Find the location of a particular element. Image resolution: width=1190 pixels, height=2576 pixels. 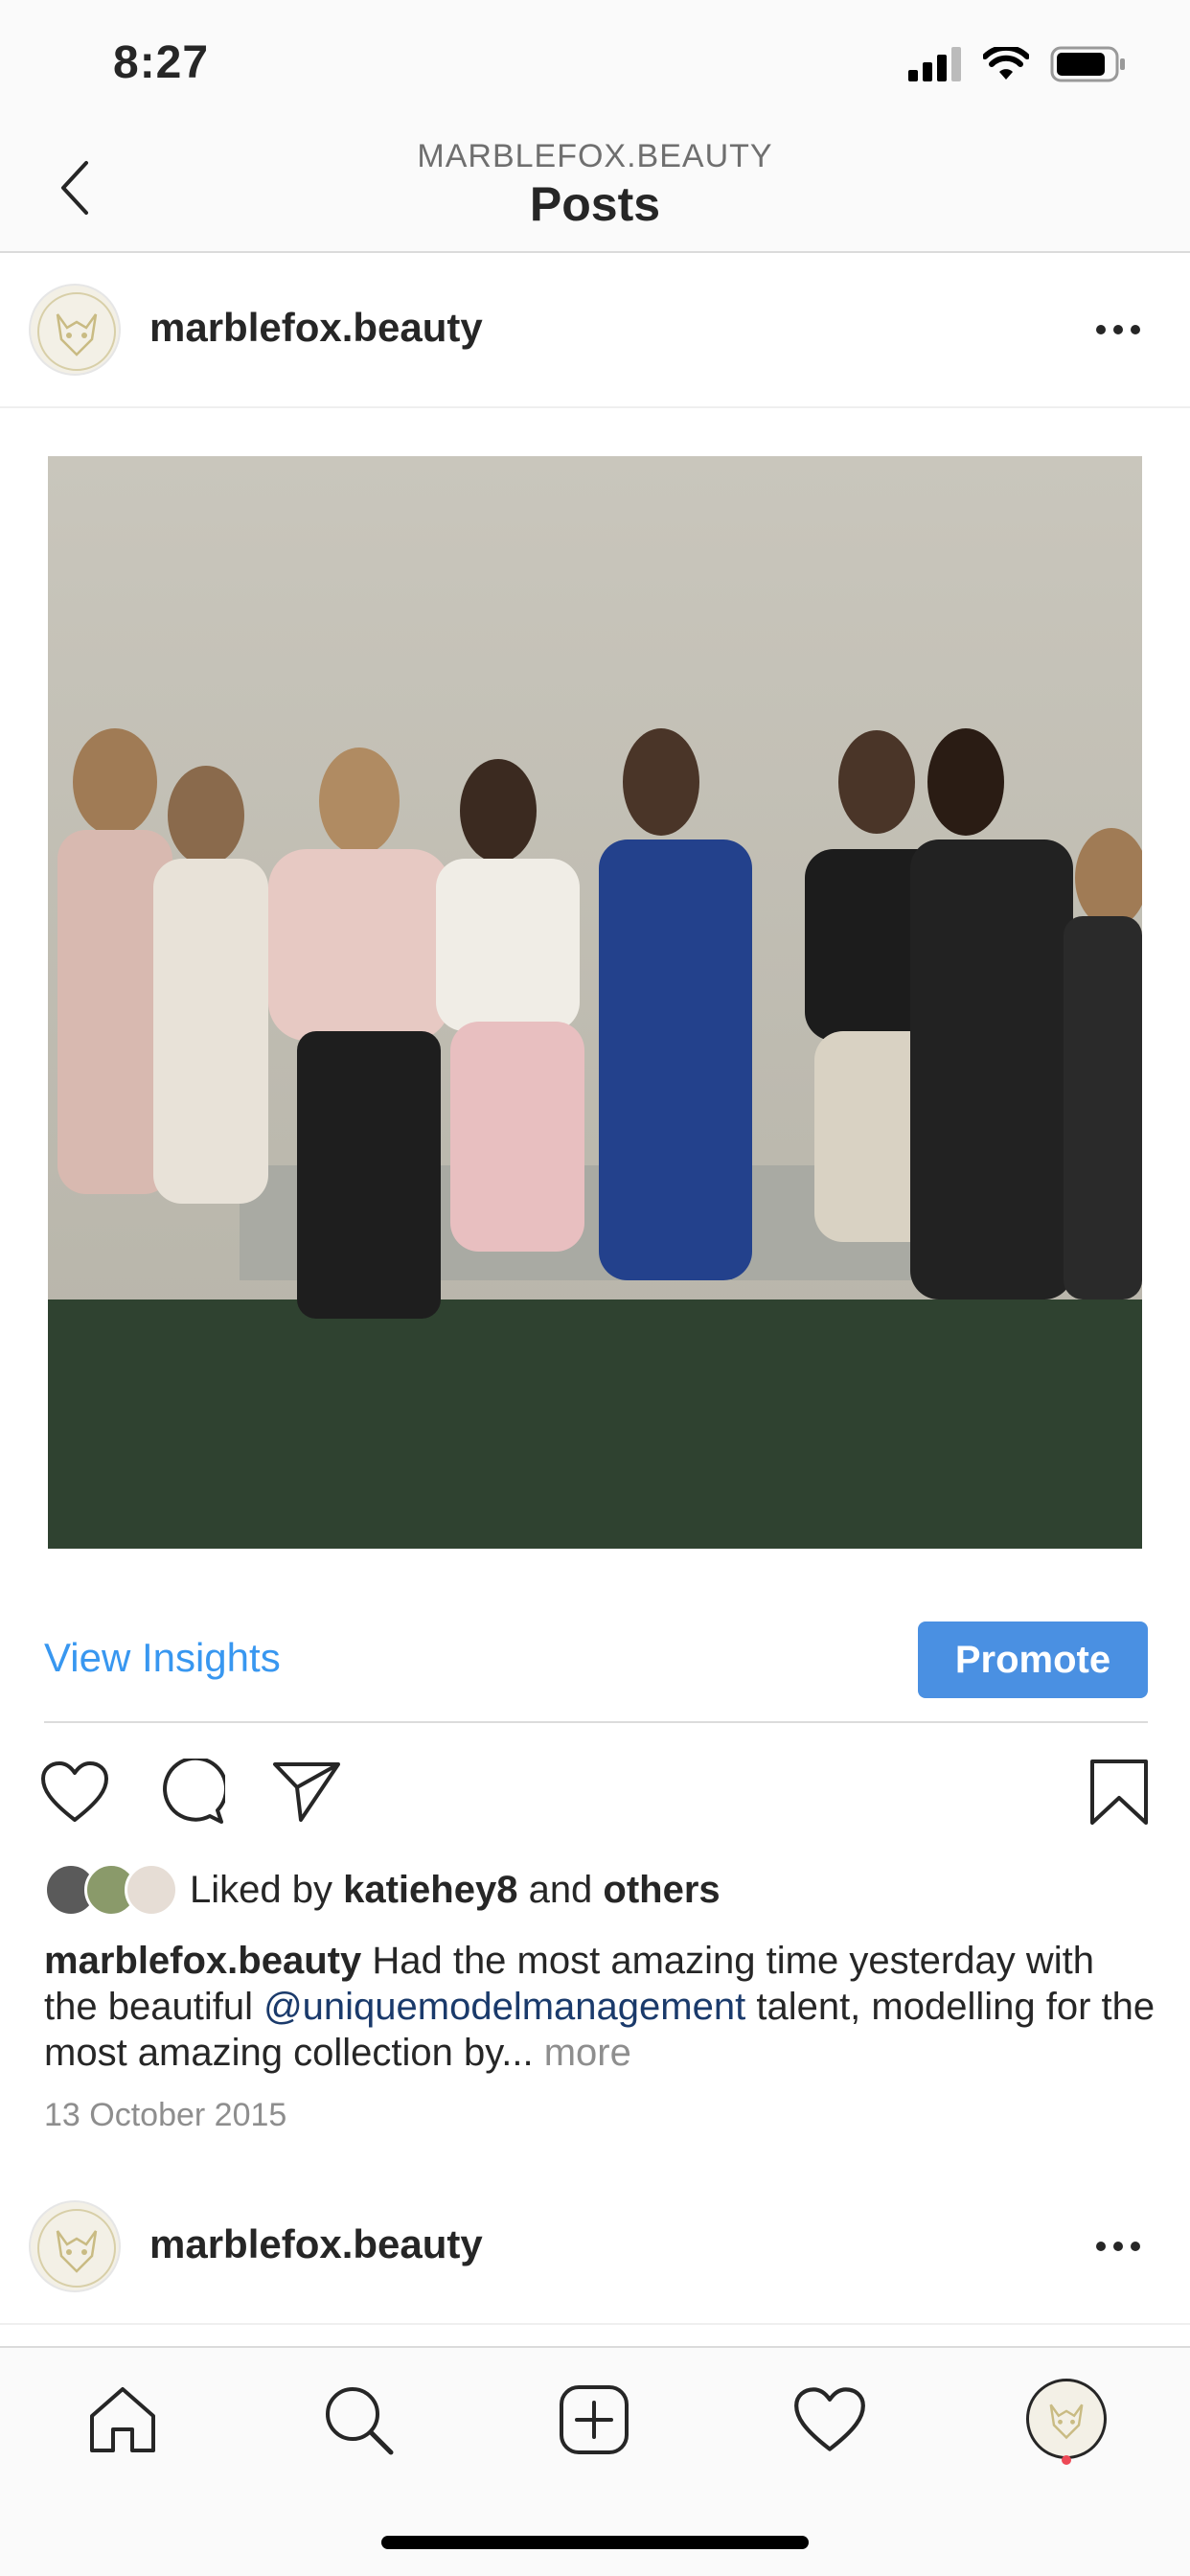

page-title: Posts is located at coordinates (595, 204).